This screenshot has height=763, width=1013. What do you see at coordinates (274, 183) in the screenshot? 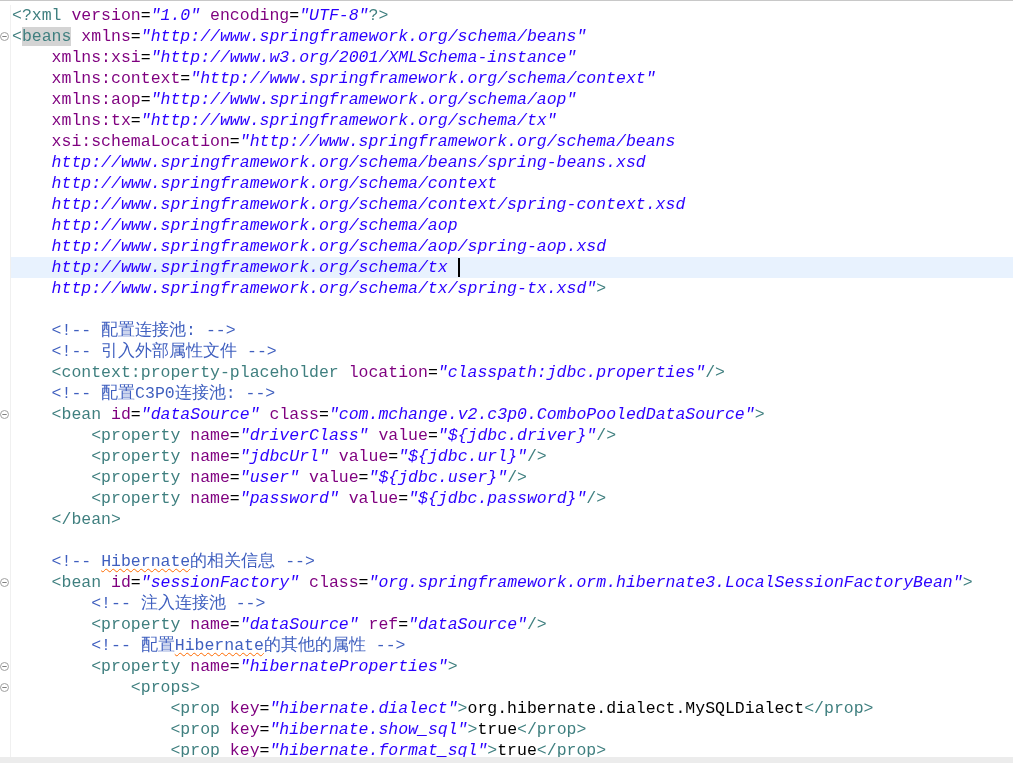
I see `code-line: http://www.springframework.org/schema/context` at bounding box center [274, 183].